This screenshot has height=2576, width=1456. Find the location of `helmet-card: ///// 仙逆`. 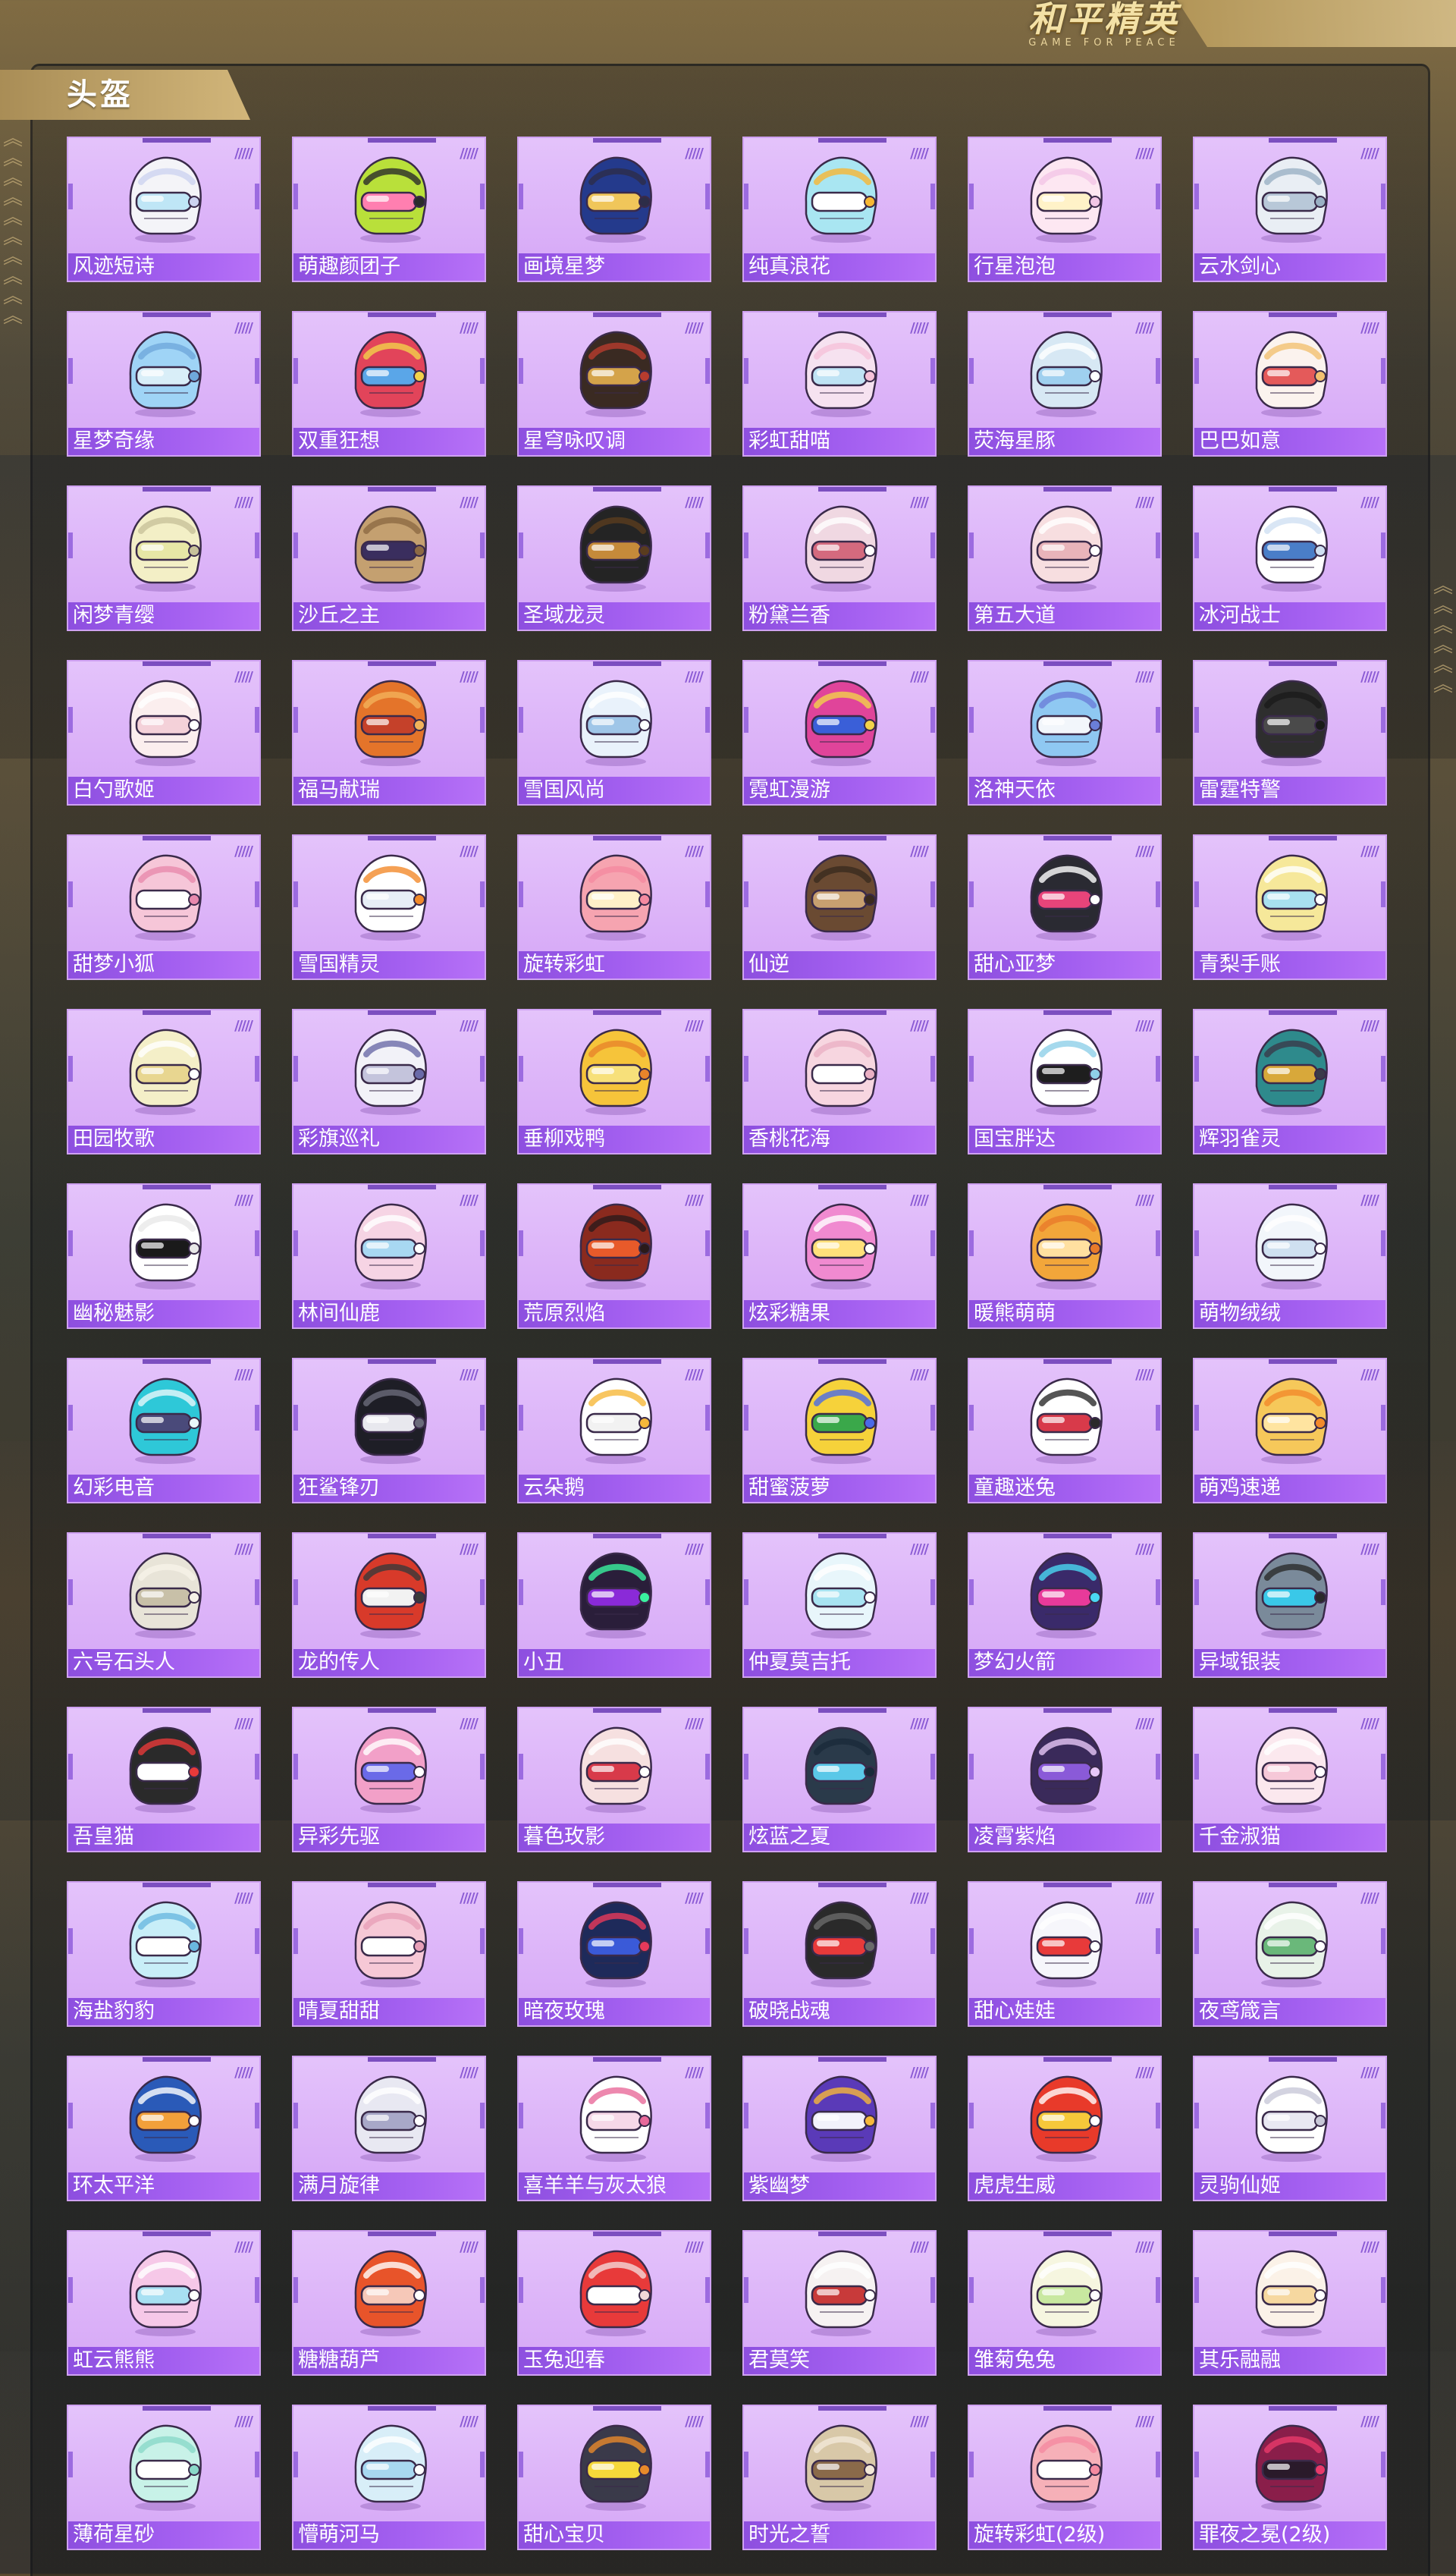

helmet-card: ///// 仙逆 is located at coordinates (839, 907).